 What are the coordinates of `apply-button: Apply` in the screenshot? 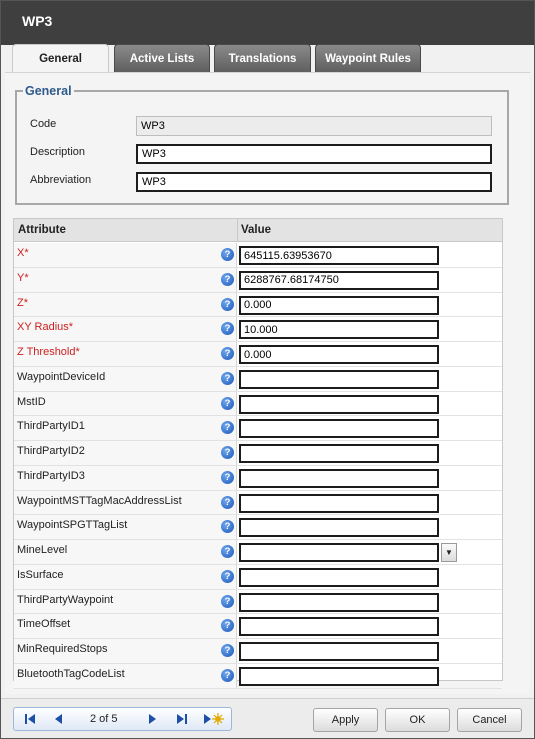 It's located at (345, 720).